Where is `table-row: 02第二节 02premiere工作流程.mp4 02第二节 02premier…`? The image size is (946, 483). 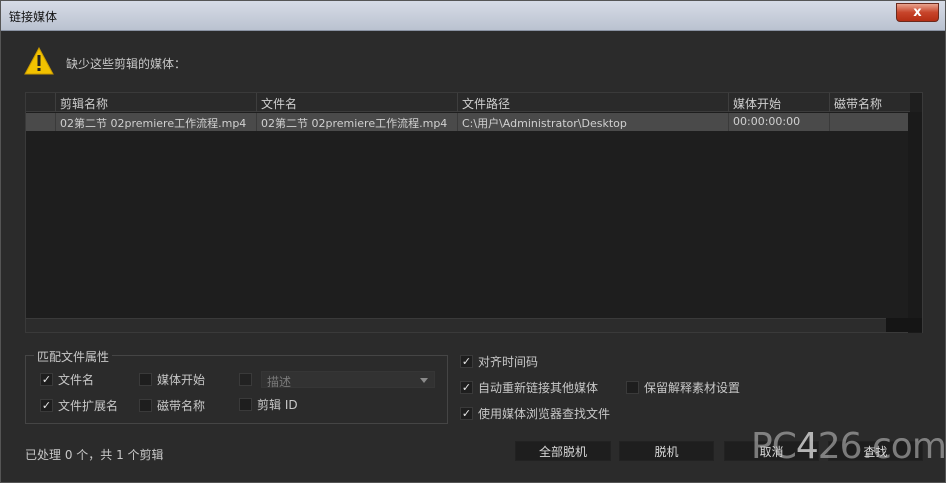 table-row: 02第二节 02premiere工作流程.mp4 02第二节 02premier… is located at coordinates (468, 122).